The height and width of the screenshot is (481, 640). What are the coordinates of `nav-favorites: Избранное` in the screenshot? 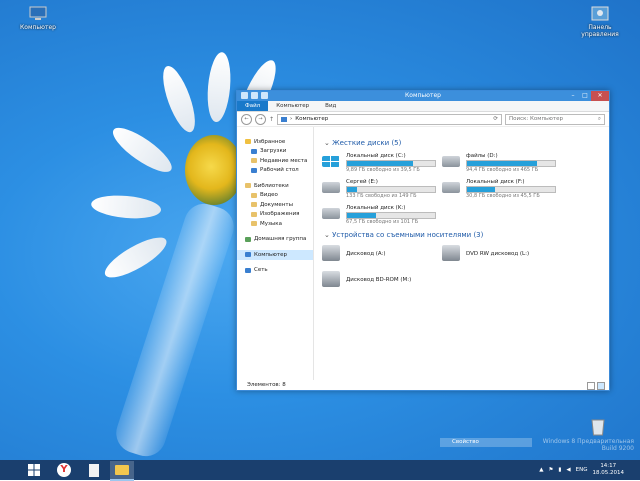 It's located at (275, 142).